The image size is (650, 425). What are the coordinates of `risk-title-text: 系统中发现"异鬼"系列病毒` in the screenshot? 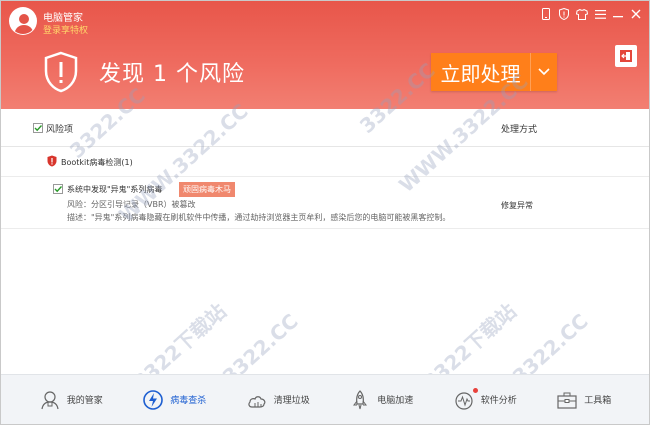 It's located at (115, 189).